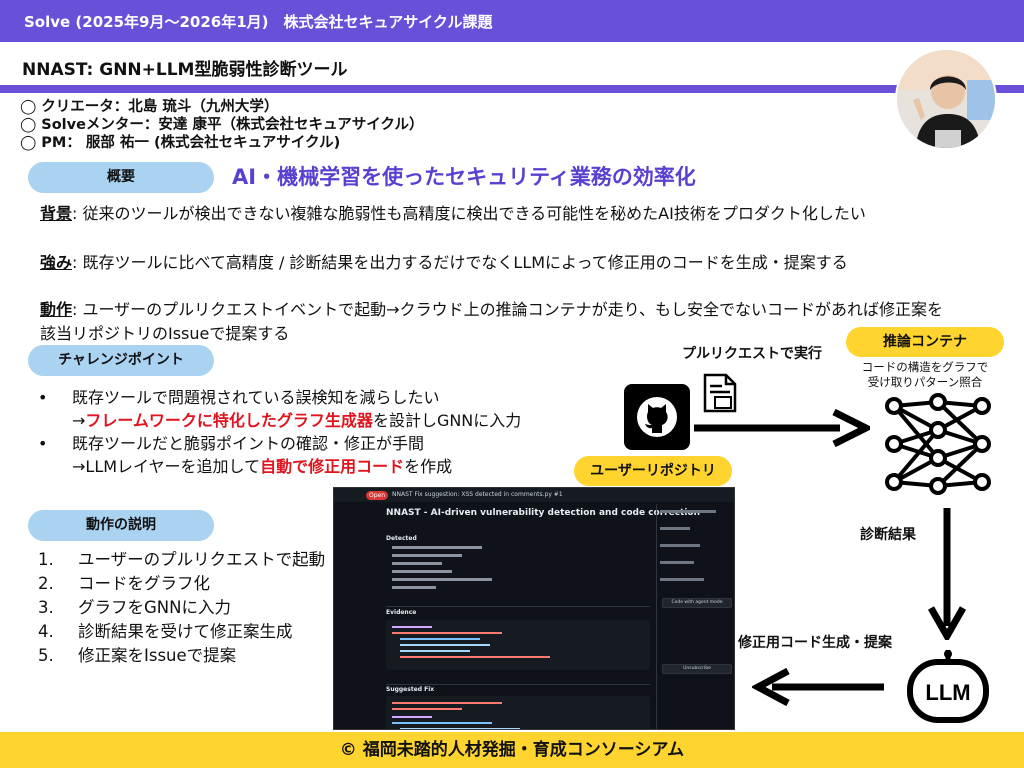 The width and height of the screenshot is (1024, 768). Describe the element at coordinates (752, 354) in the screenshot. I see `pr-trigger-label: プルリクエストで実行` at that location.